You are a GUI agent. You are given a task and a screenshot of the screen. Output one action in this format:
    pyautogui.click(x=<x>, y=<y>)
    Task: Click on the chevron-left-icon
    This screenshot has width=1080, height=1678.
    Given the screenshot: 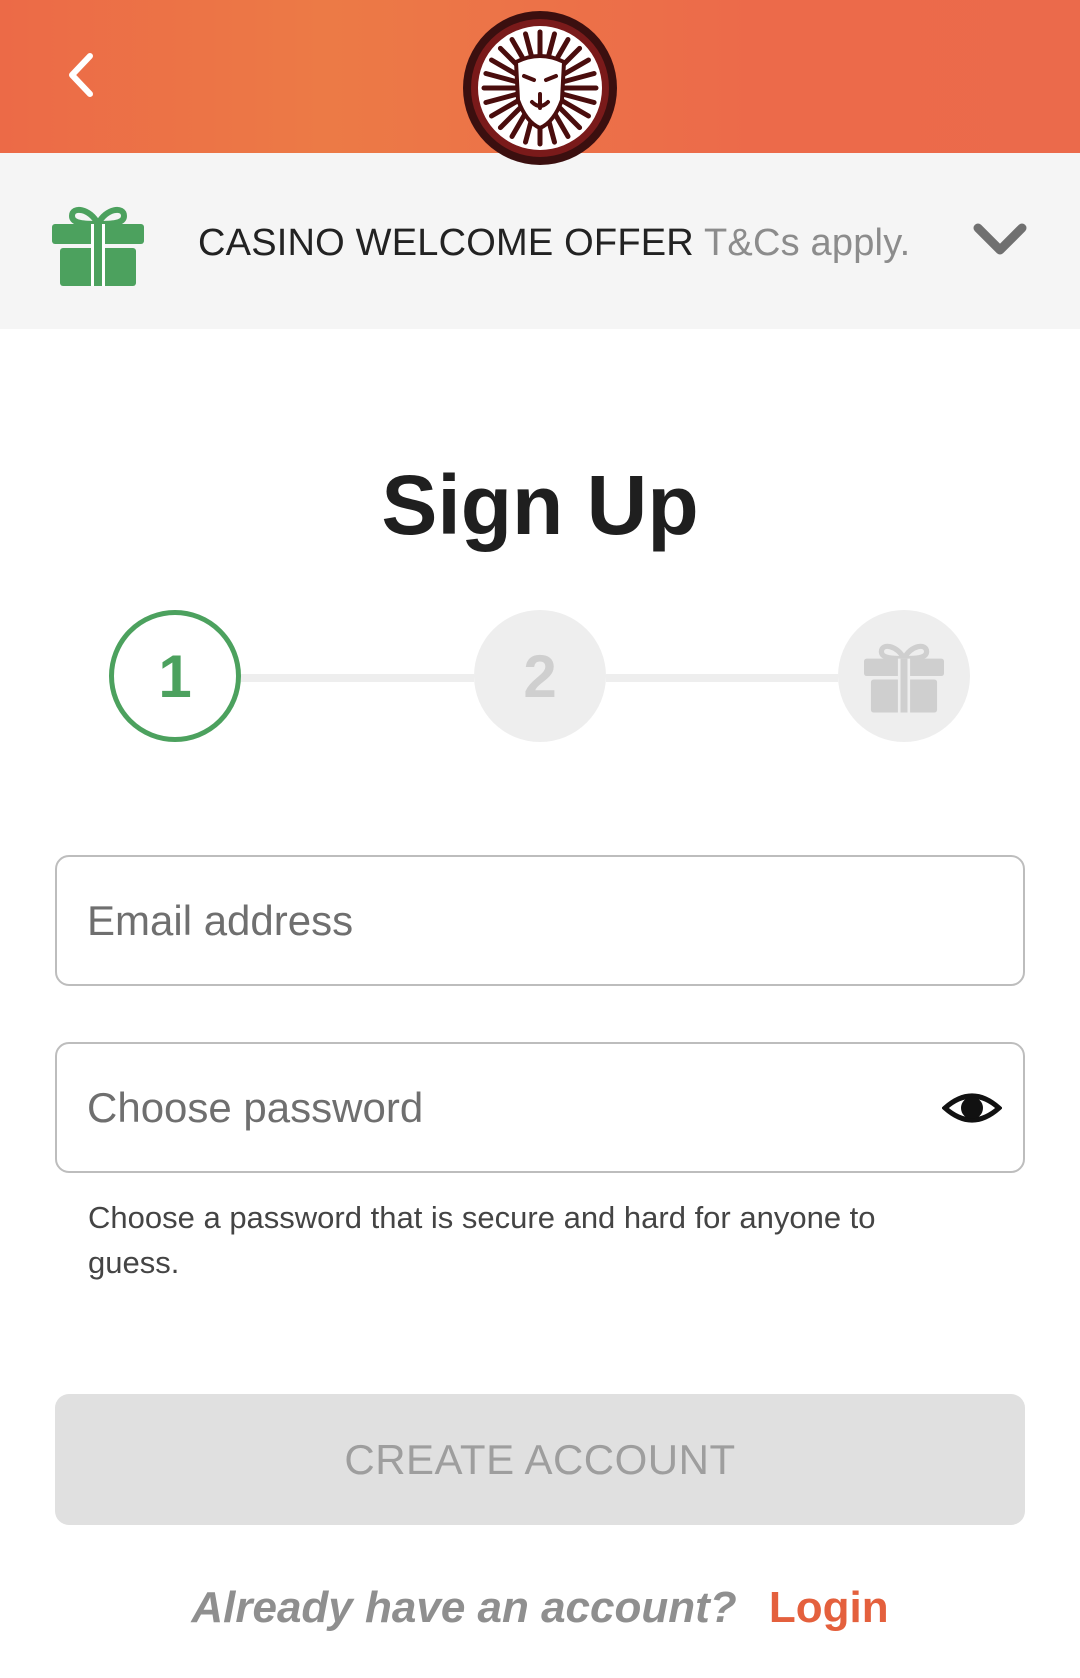 What is the action you would take?
    pyautogui.click(x=81, y=75)
    